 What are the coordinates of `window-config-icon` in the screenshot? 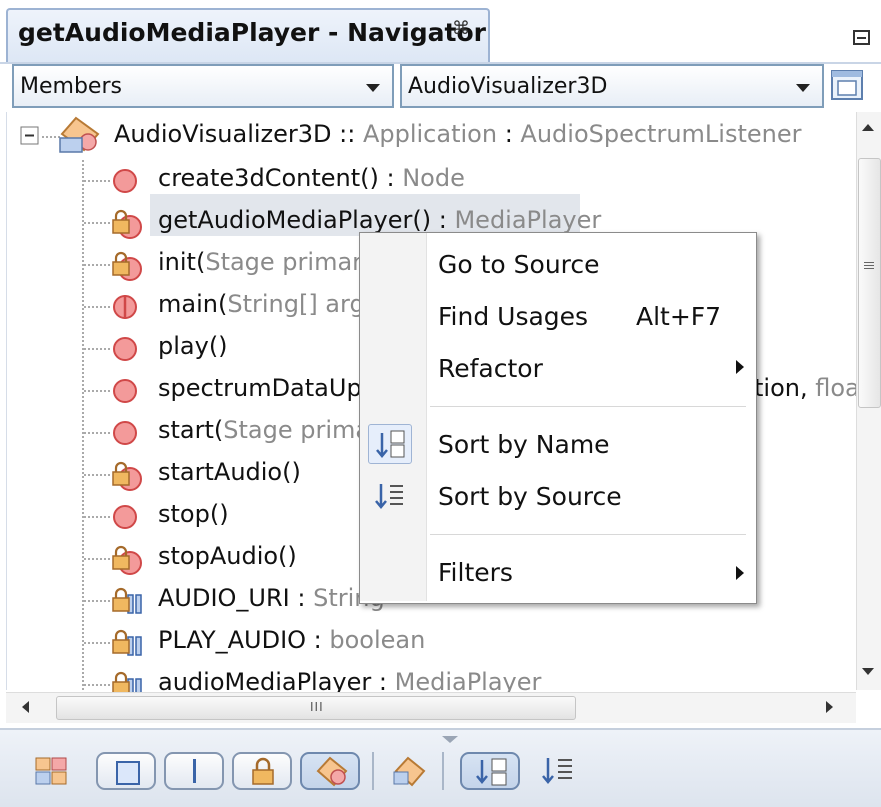 It's located at (848, 85).